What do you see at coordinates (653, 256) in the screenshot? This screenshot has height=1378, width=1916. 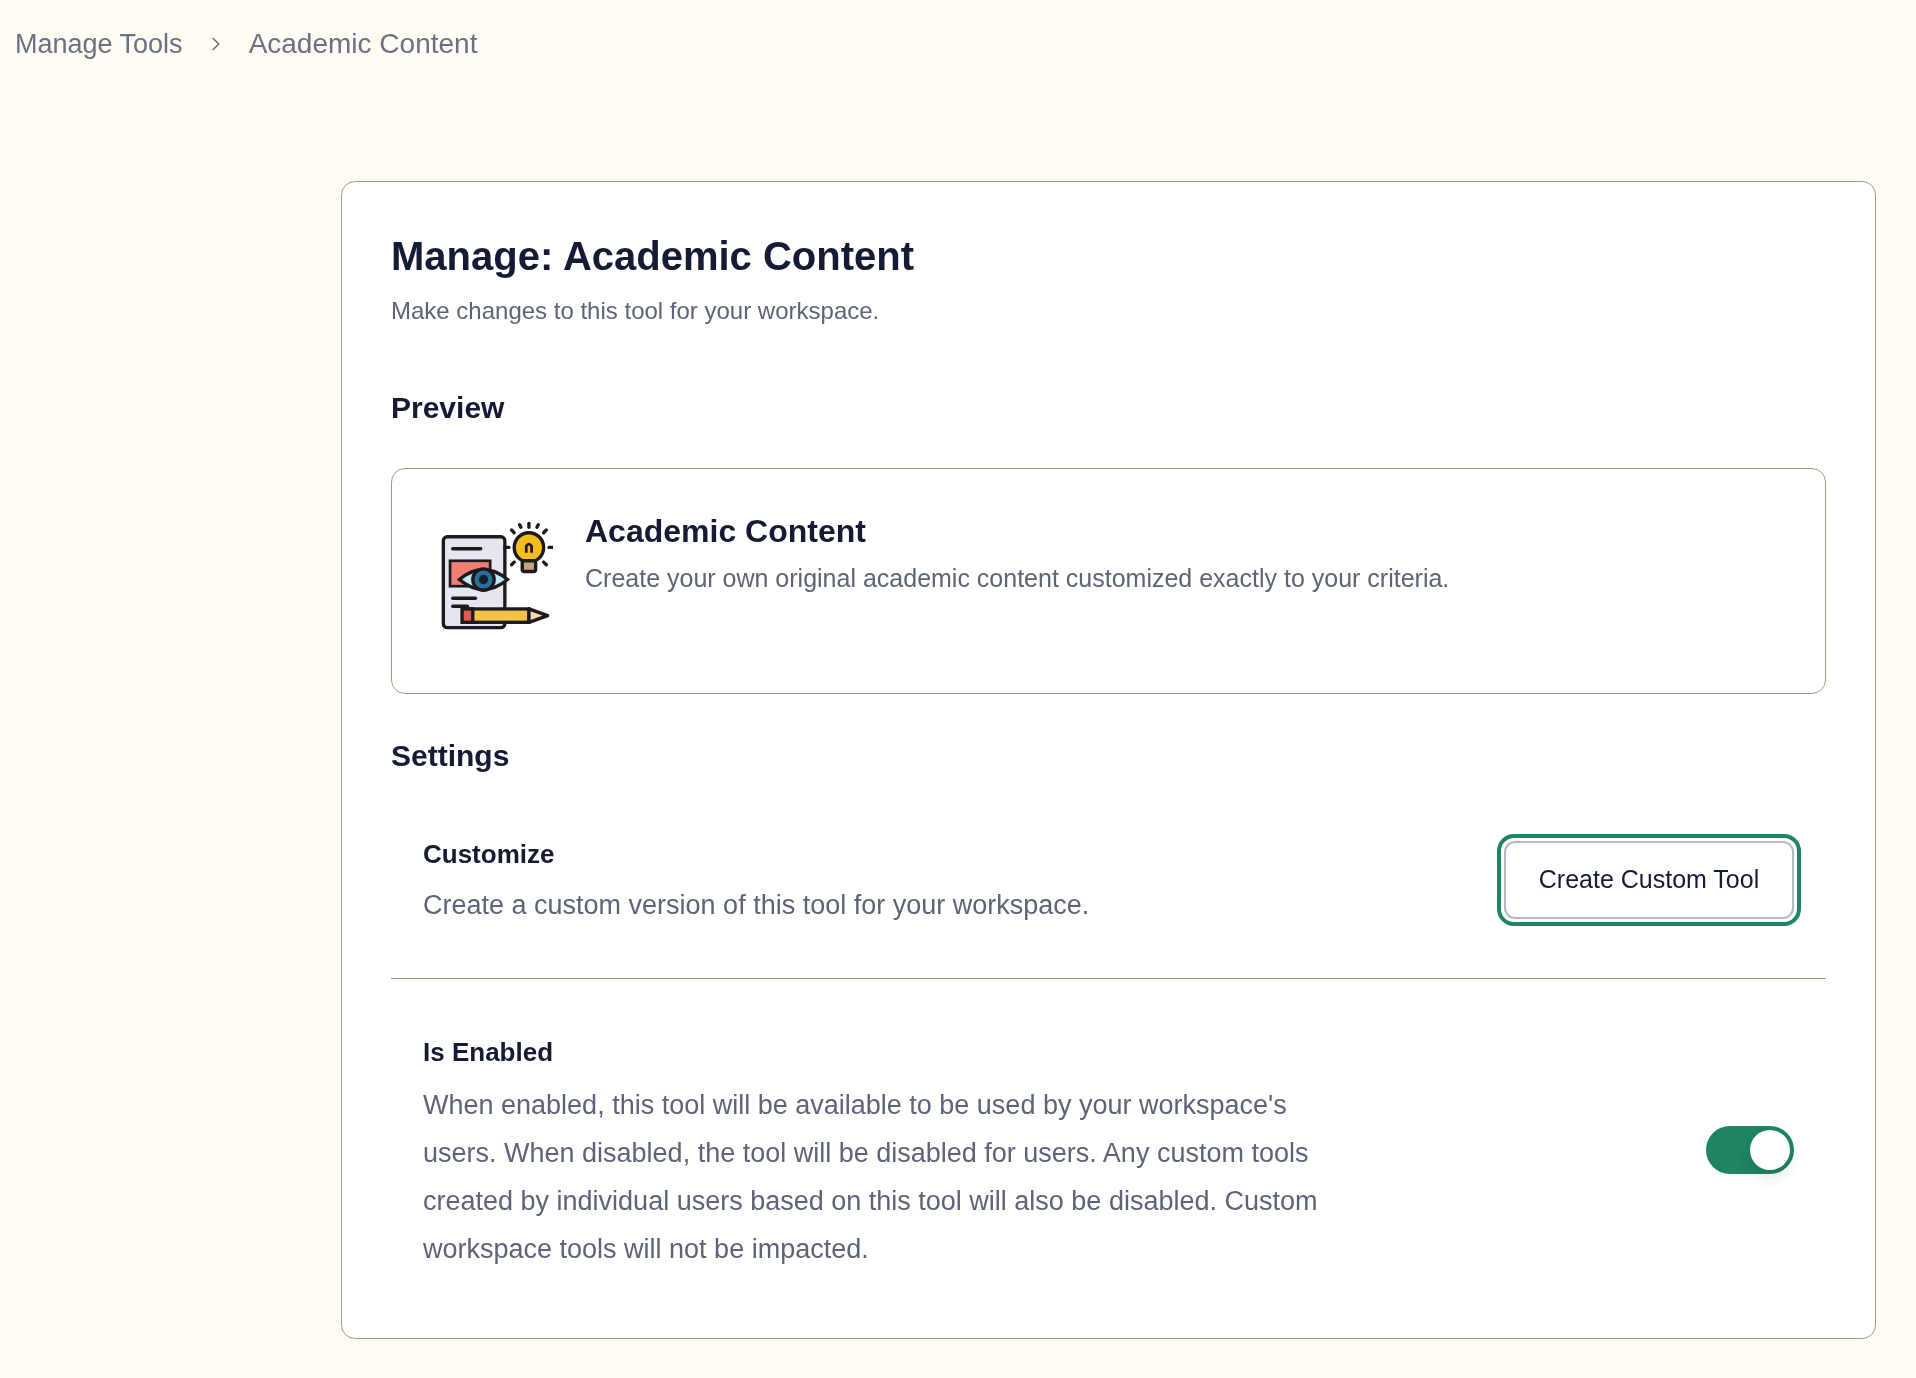 I see `page-title: Manage: Academic Content` at bounding box center [653, 256].